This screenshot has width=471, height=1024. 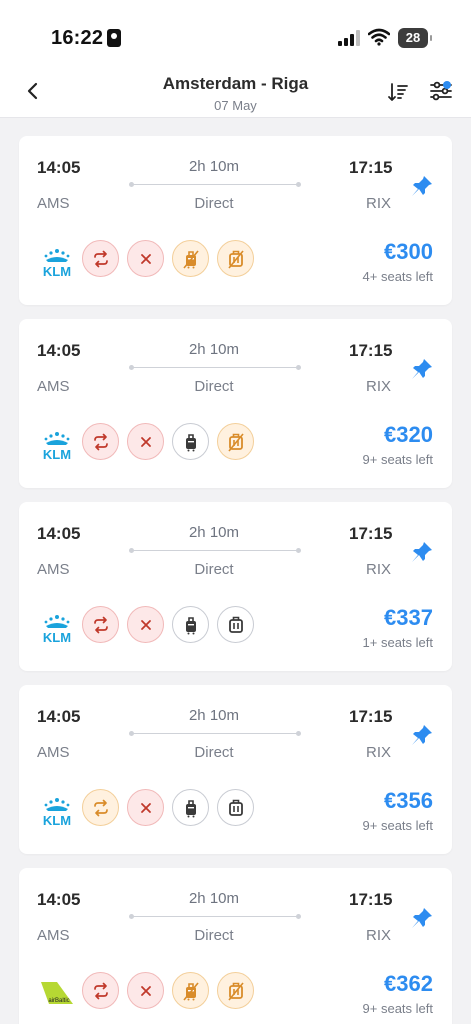 What do you see at coordinates (397, 642) in the screenshot?
I see `seats-left: 1+ seats left` at bounding box center [397, 642].